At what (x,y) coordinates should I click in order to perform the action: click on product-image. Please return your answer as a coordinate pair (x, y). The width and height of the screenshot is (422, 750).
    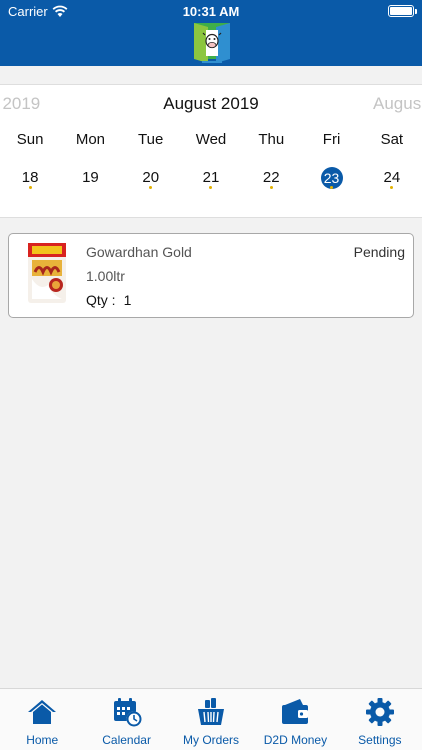
    Looking at the image, I should click on (47, 273).